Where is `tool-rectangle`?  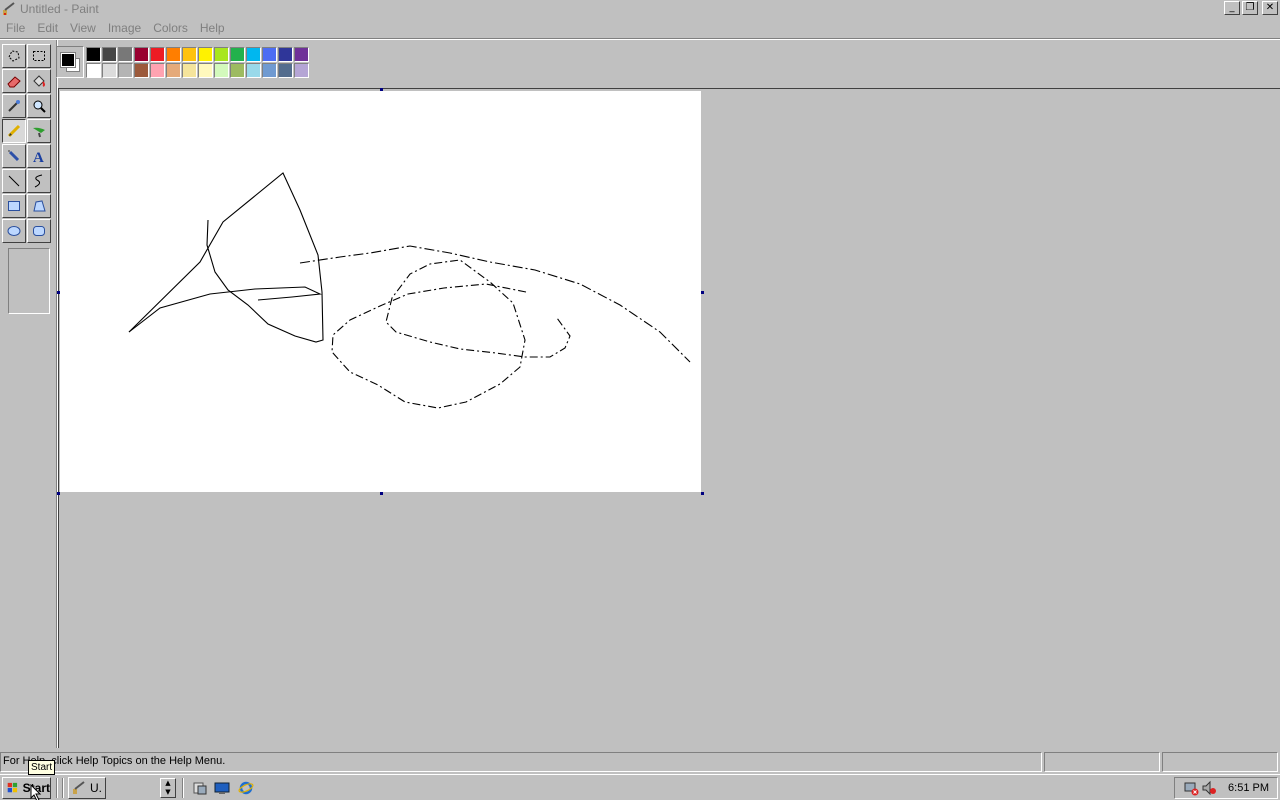 tool-rectangle is located at coordinates (14, 206).